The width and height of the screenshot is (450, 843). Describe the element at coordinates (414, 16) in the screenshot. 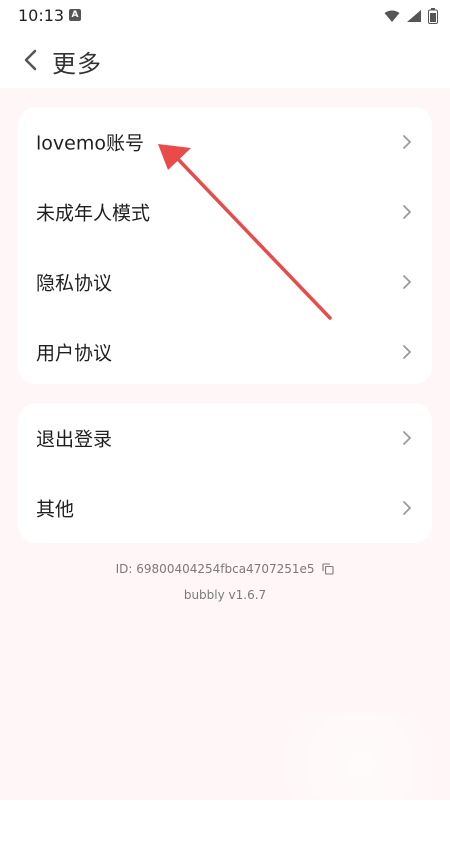

I see `signal-icon` at that location.